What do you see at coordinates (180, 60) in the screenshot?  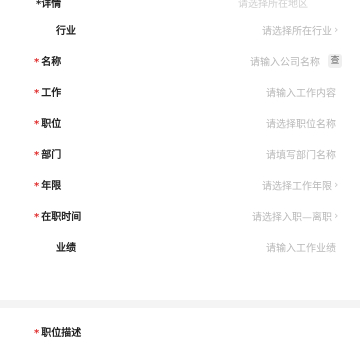 I see `form-row-company-name: * 名称 请输入公司名称 查` at bounding box center [180, 60].